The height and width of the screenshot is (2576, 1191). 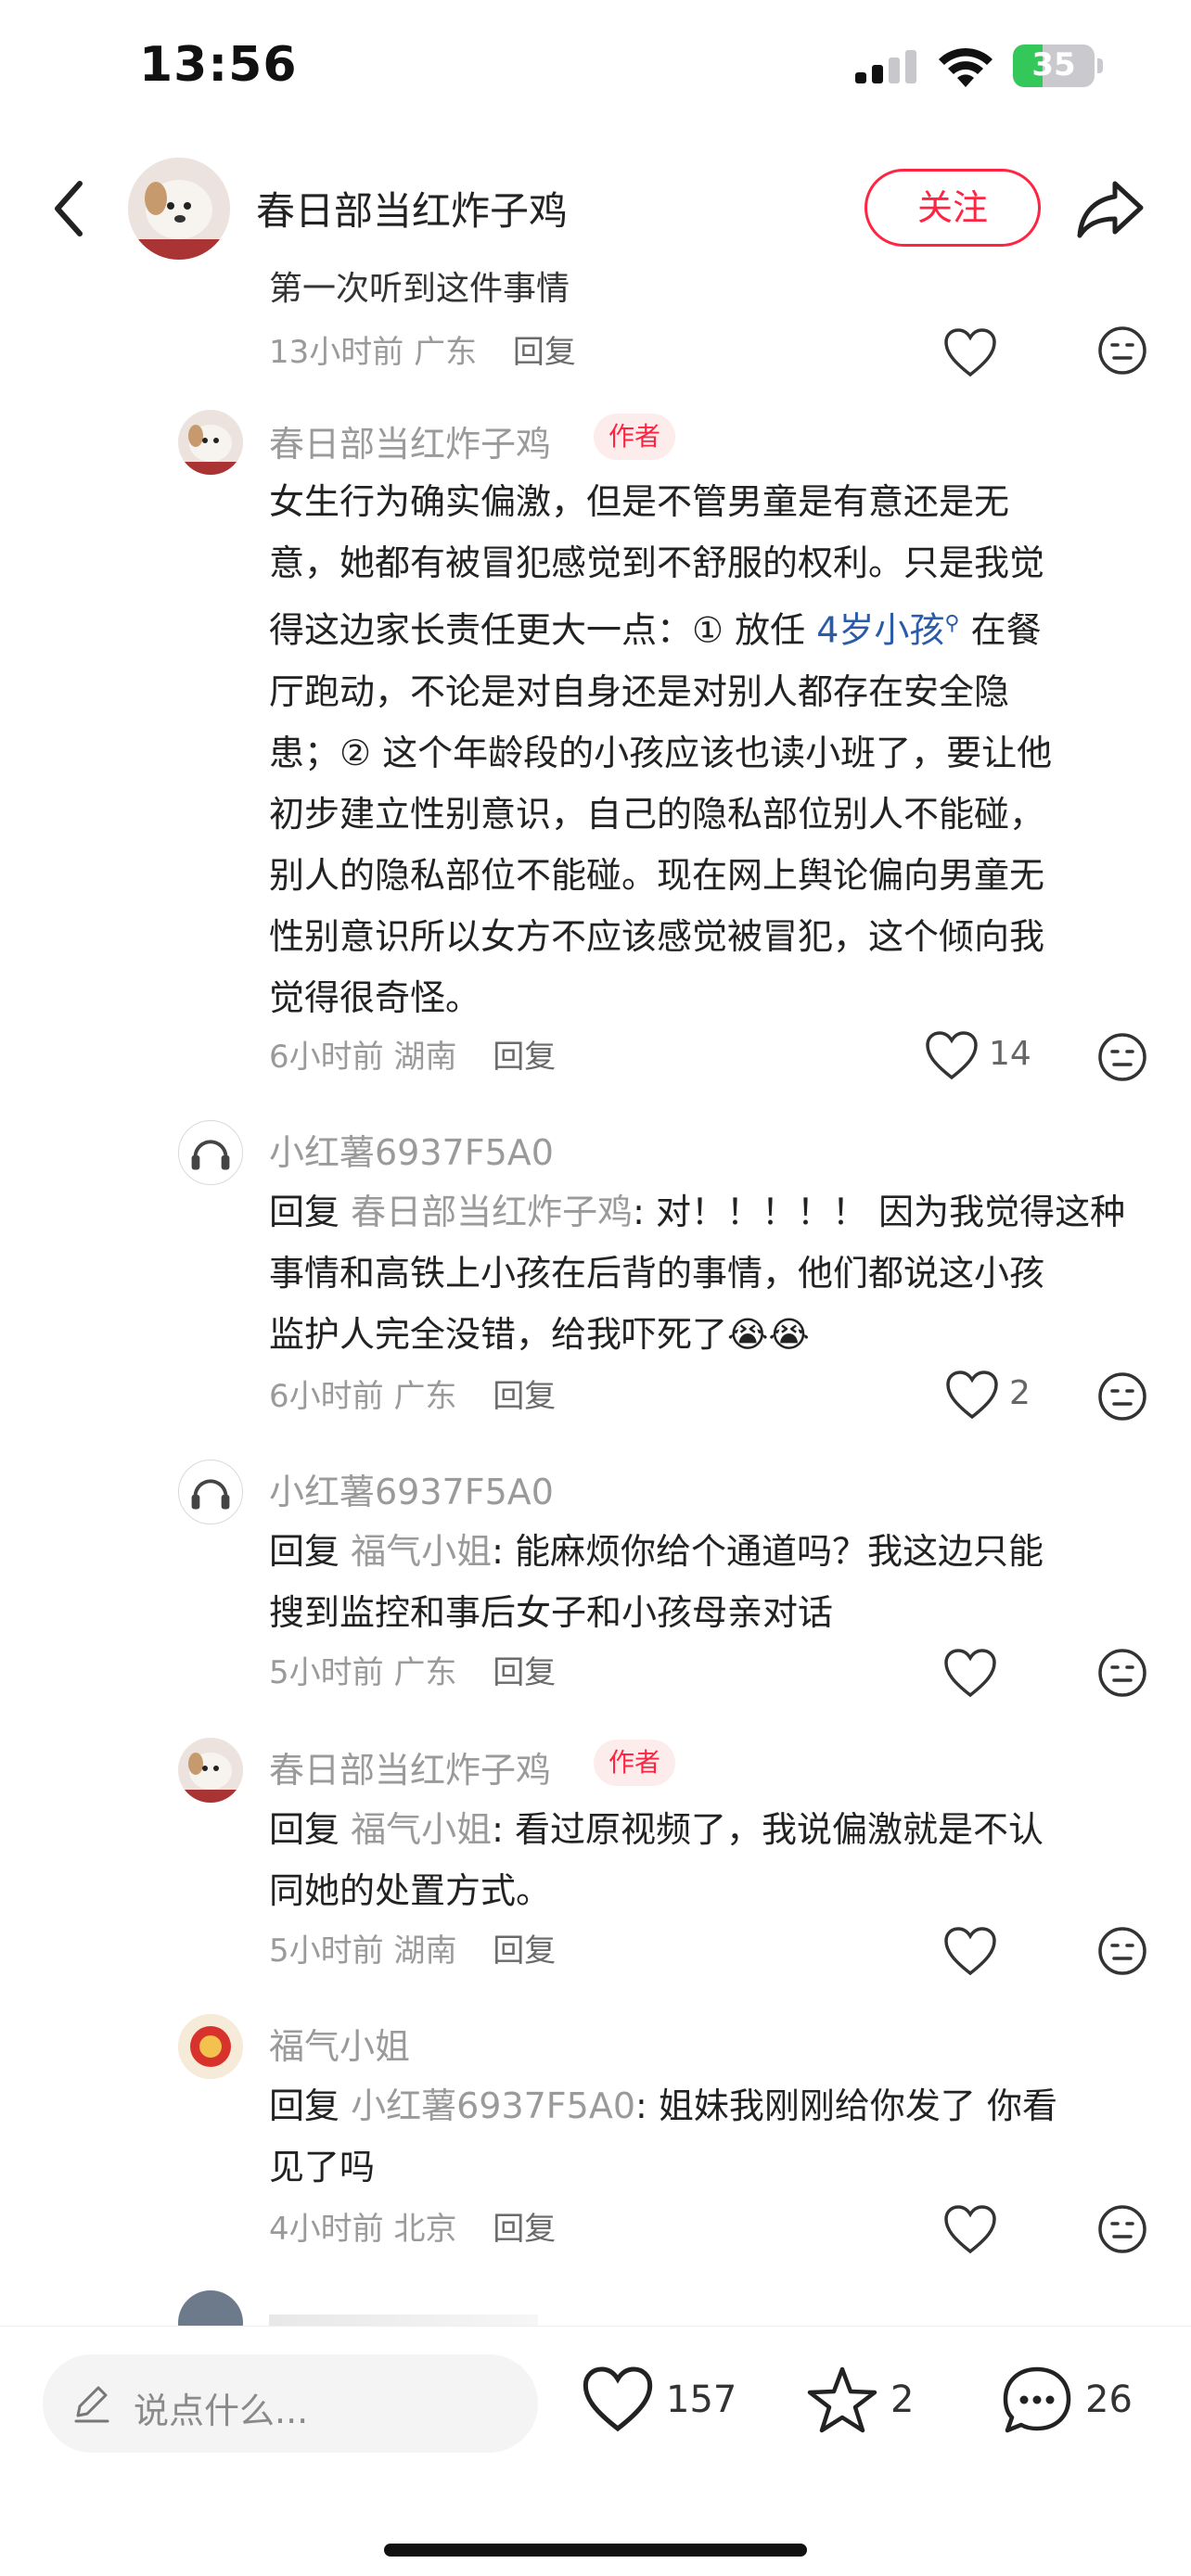 I want to click on meta-region: 湖南, so click(x=425, y=1057).